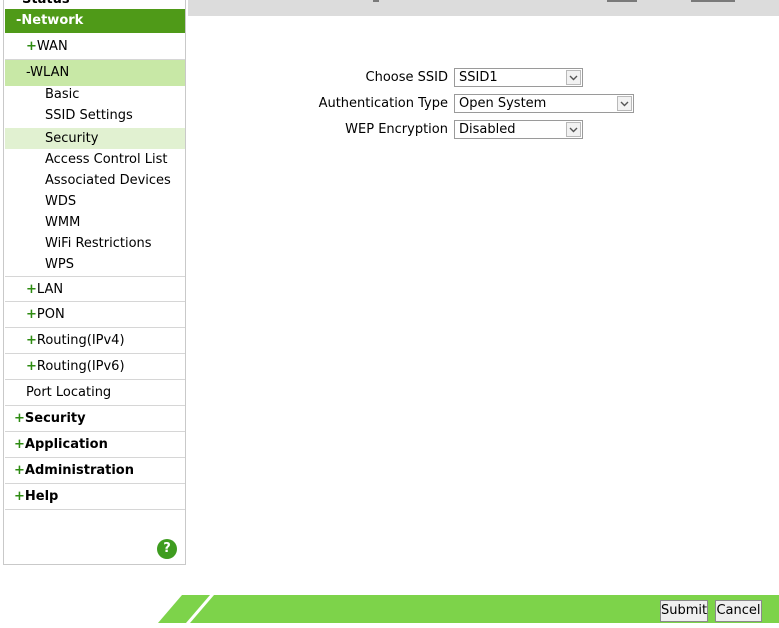 This screenshot has width=779, height=628. I want to click on wep-encryption-row: WEP Encryption, so click(318, 131).